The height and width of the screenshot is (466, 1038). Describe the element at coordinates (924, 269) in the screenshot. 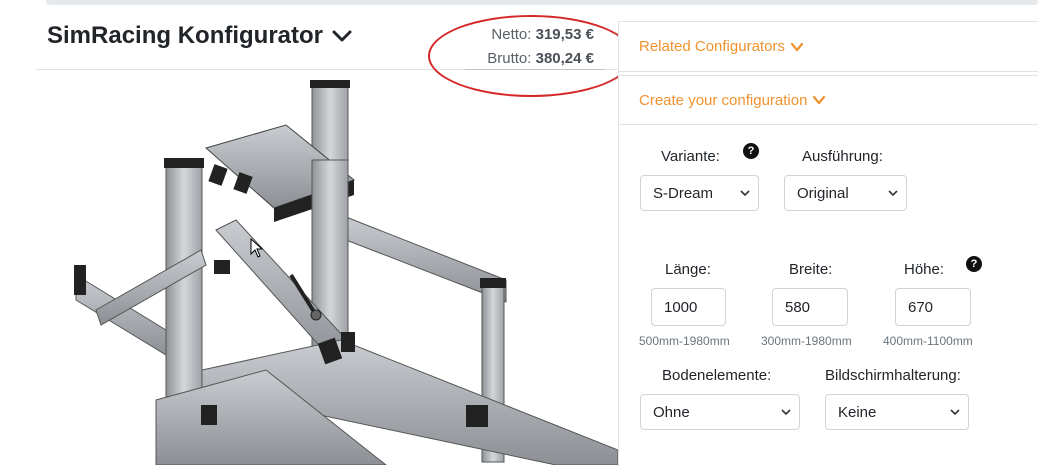

I see `hoehe-label: Höhe:` at that location.